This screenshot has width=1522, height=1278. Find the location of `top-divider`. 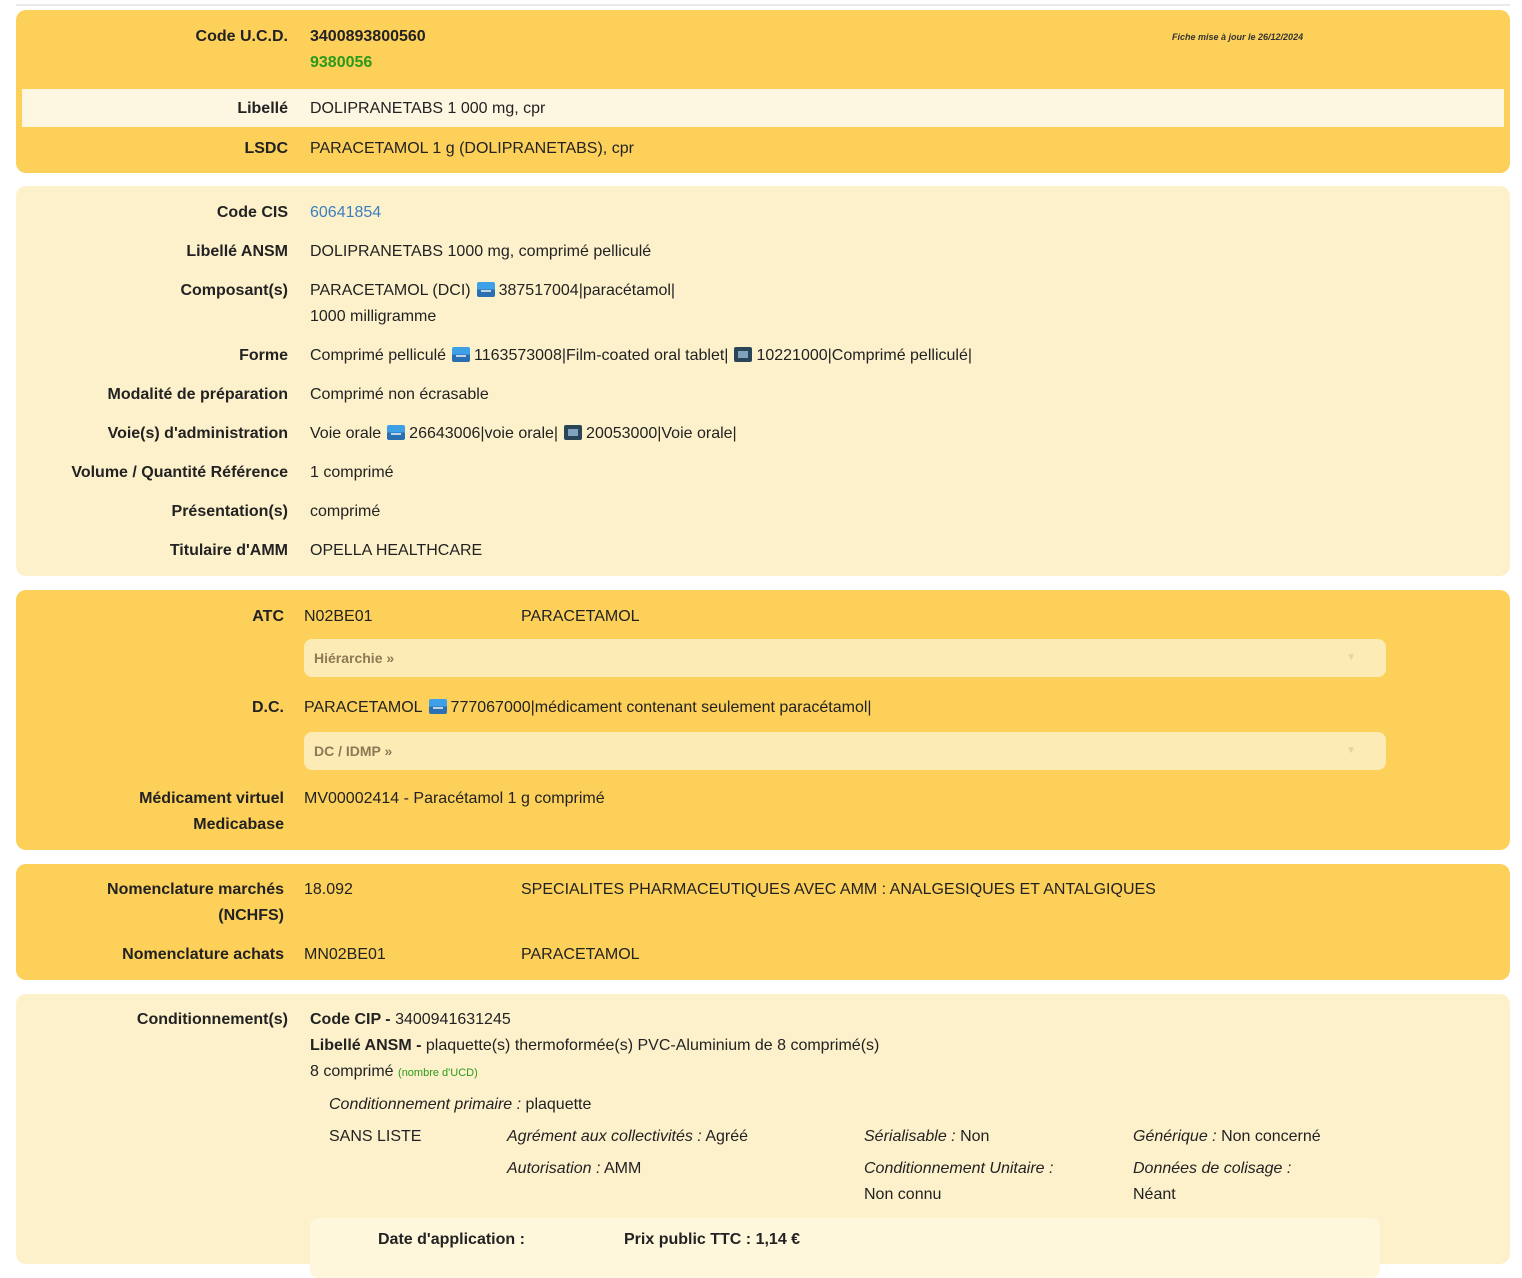

top-divider is located at coordinates (763, 5).